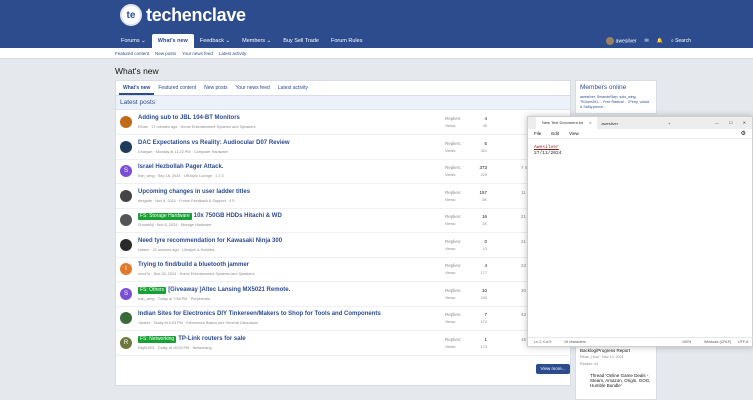  Describe the element at coordinates (376, 53) in the screenshot. I see `subnav` at that location.